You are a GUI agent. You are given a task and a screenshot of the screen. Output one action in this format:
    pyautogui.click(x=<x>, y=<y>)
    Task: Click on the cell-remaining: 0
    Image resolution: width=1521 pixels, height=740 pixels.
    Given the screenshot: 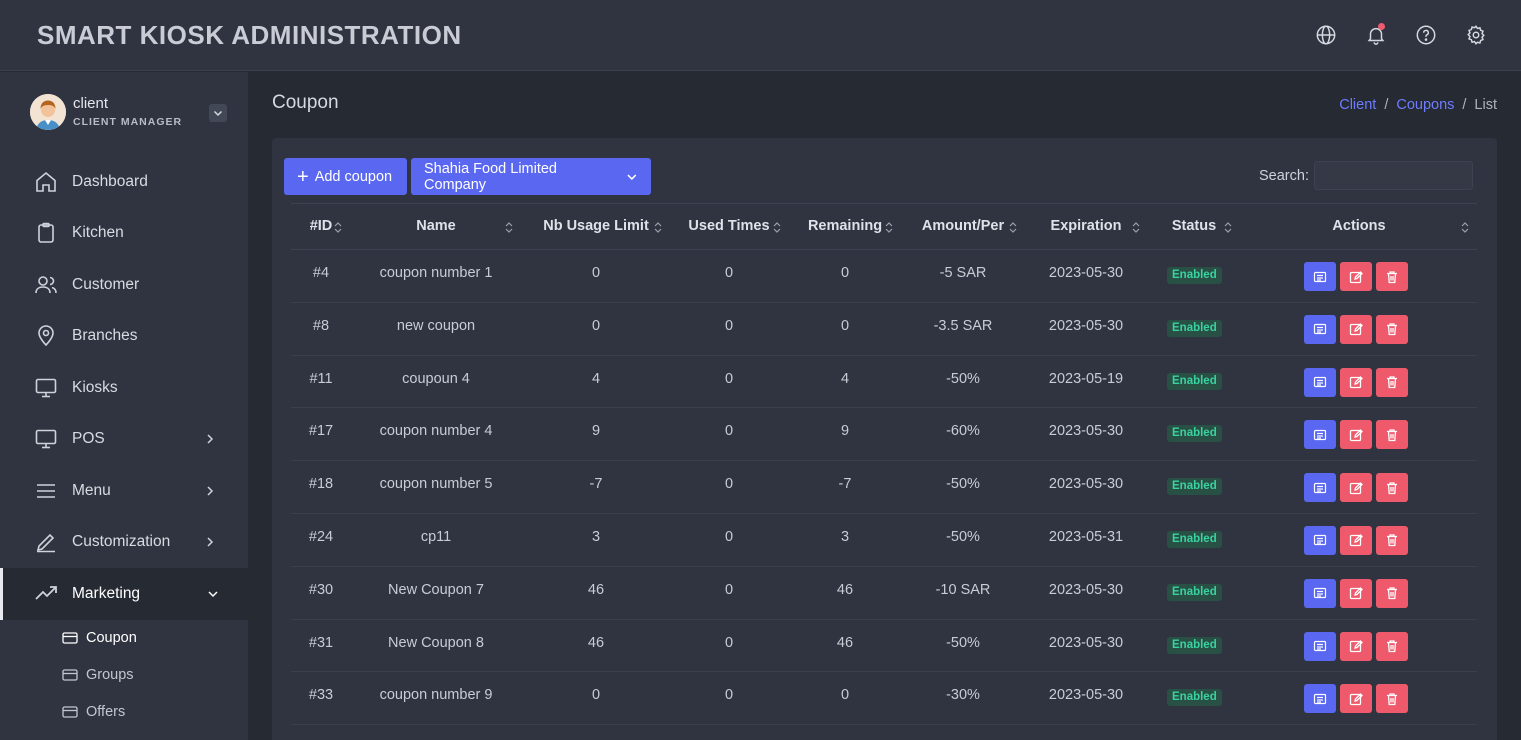 What is the action you would take?
    pyautogui.click(x=845, y=325)
    